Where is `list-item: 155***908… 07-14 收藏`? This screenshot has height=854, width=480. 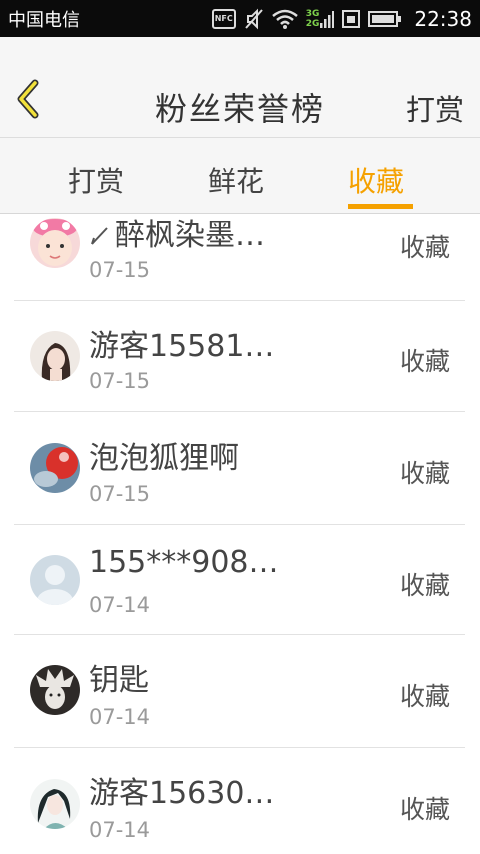
list-item: 155***908… 07-14 收藏 is located at coordinates (239, 580).